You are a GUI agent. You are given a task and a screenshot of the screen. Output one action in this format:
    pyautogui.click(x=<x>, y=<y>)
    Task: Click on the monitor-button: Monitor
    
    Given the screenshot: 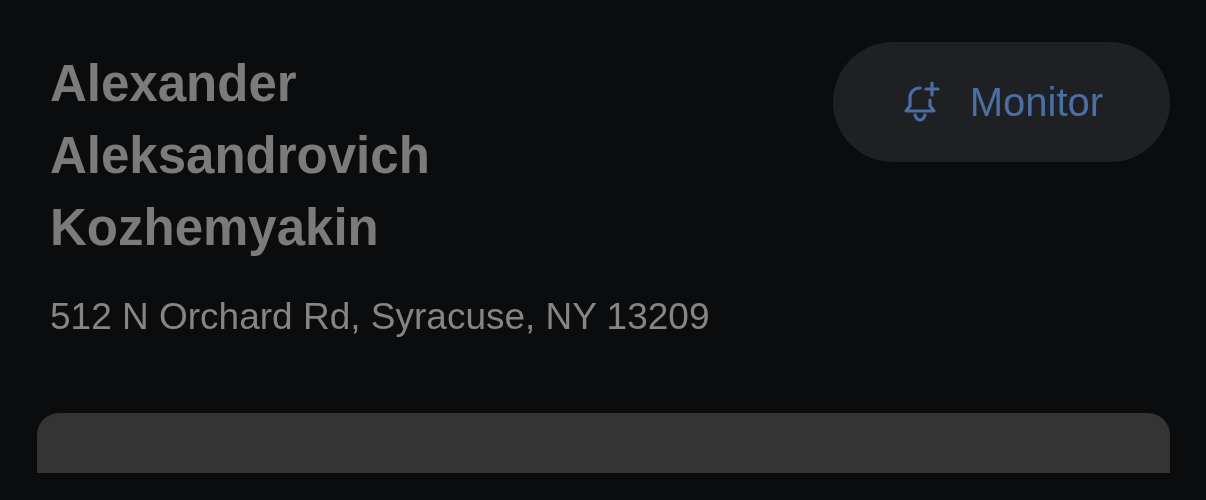 What is the action you would take?
    pyautogui.click(x=1001, y=102)
    